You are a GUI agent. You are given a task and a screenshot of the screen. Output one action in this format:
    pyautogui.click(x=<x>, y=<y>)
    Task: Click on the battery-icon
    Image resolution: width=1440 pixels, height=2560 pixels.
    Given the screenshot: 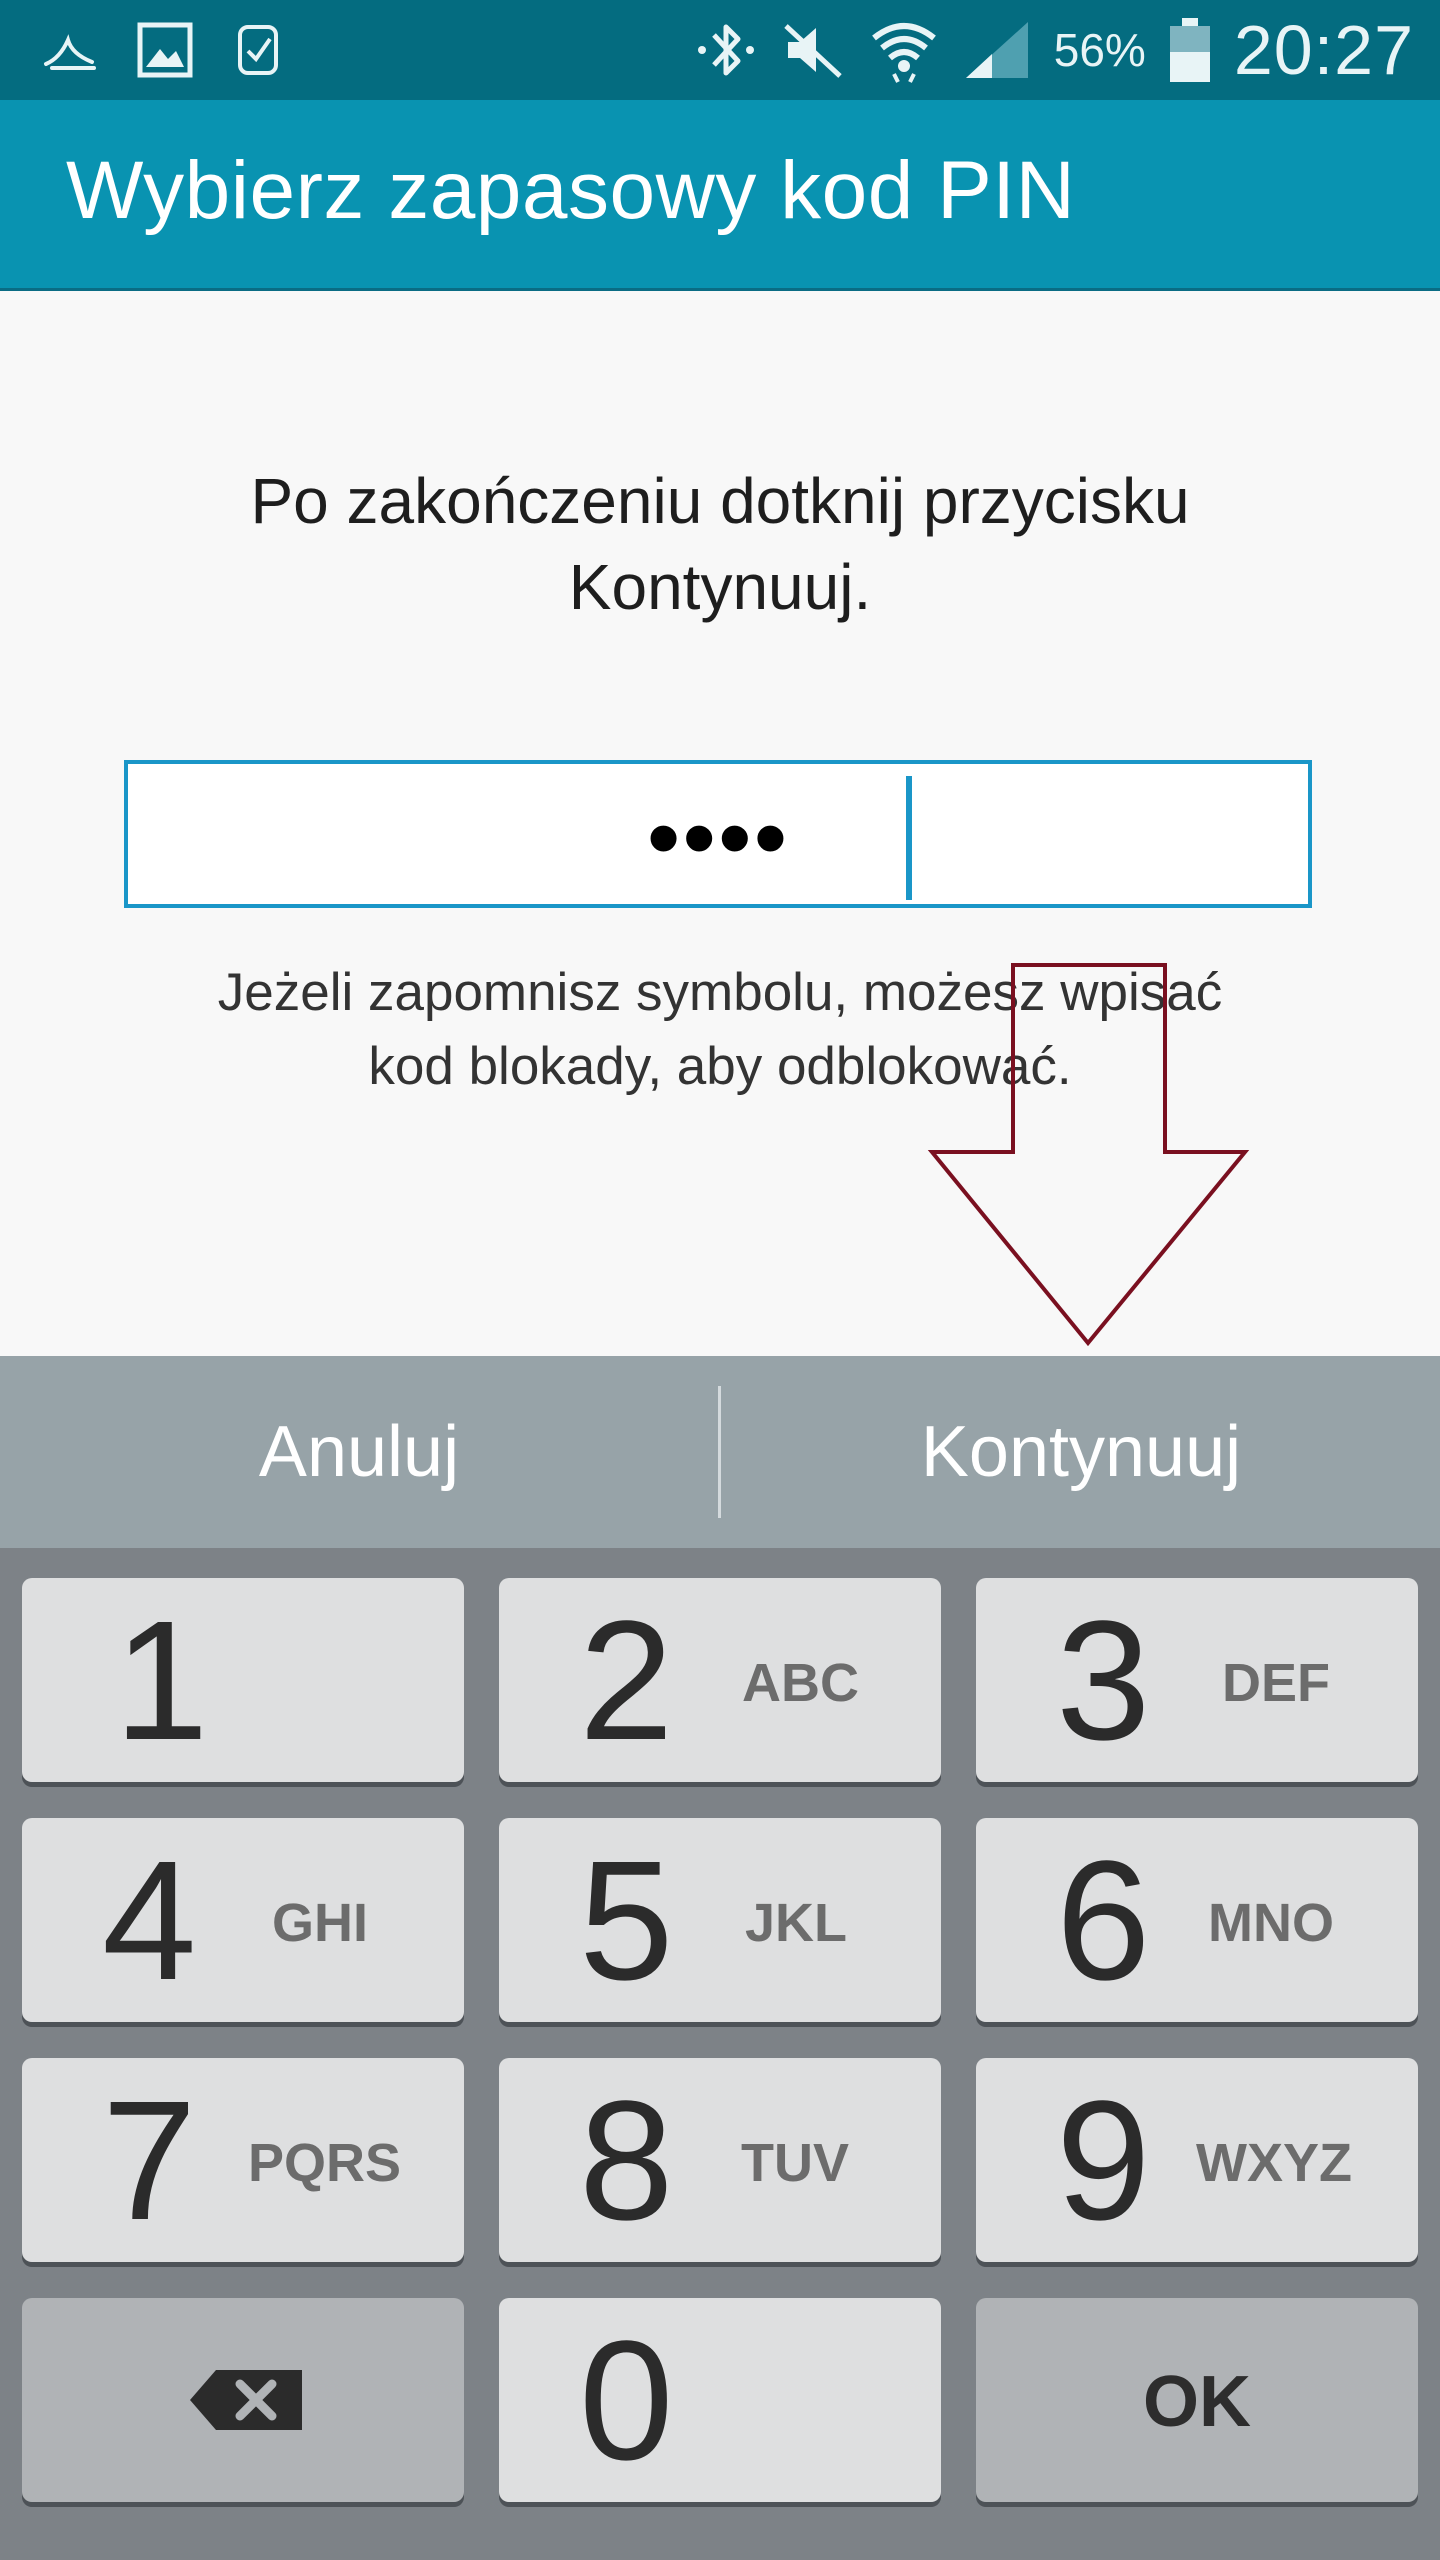 What is the action you would take?
    pyautogui.click(x=1190, y=50)
    